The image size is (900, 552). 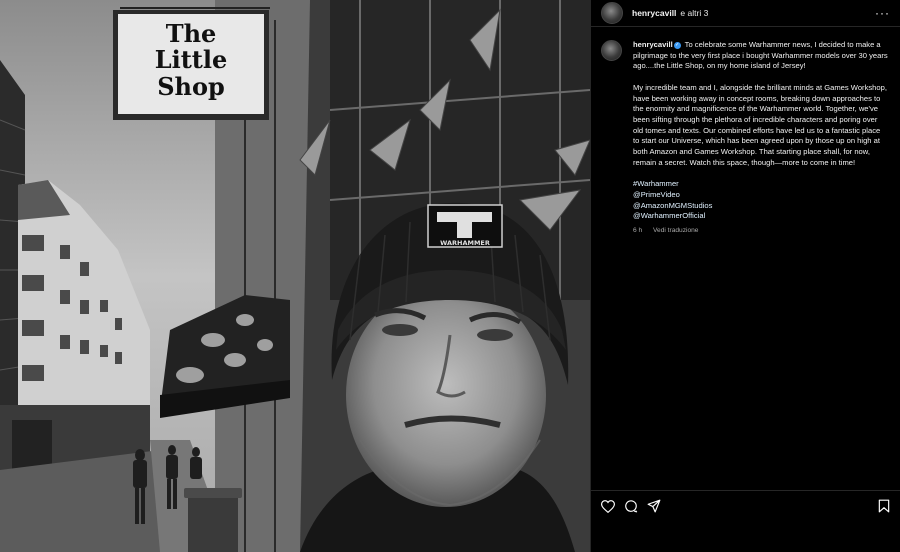 What do you see at coordinates (760, 206) in the screenshot?
I see `mention-amazonmgmstudios: @AmazonMGMStudios` at bounding box center [760, 206].